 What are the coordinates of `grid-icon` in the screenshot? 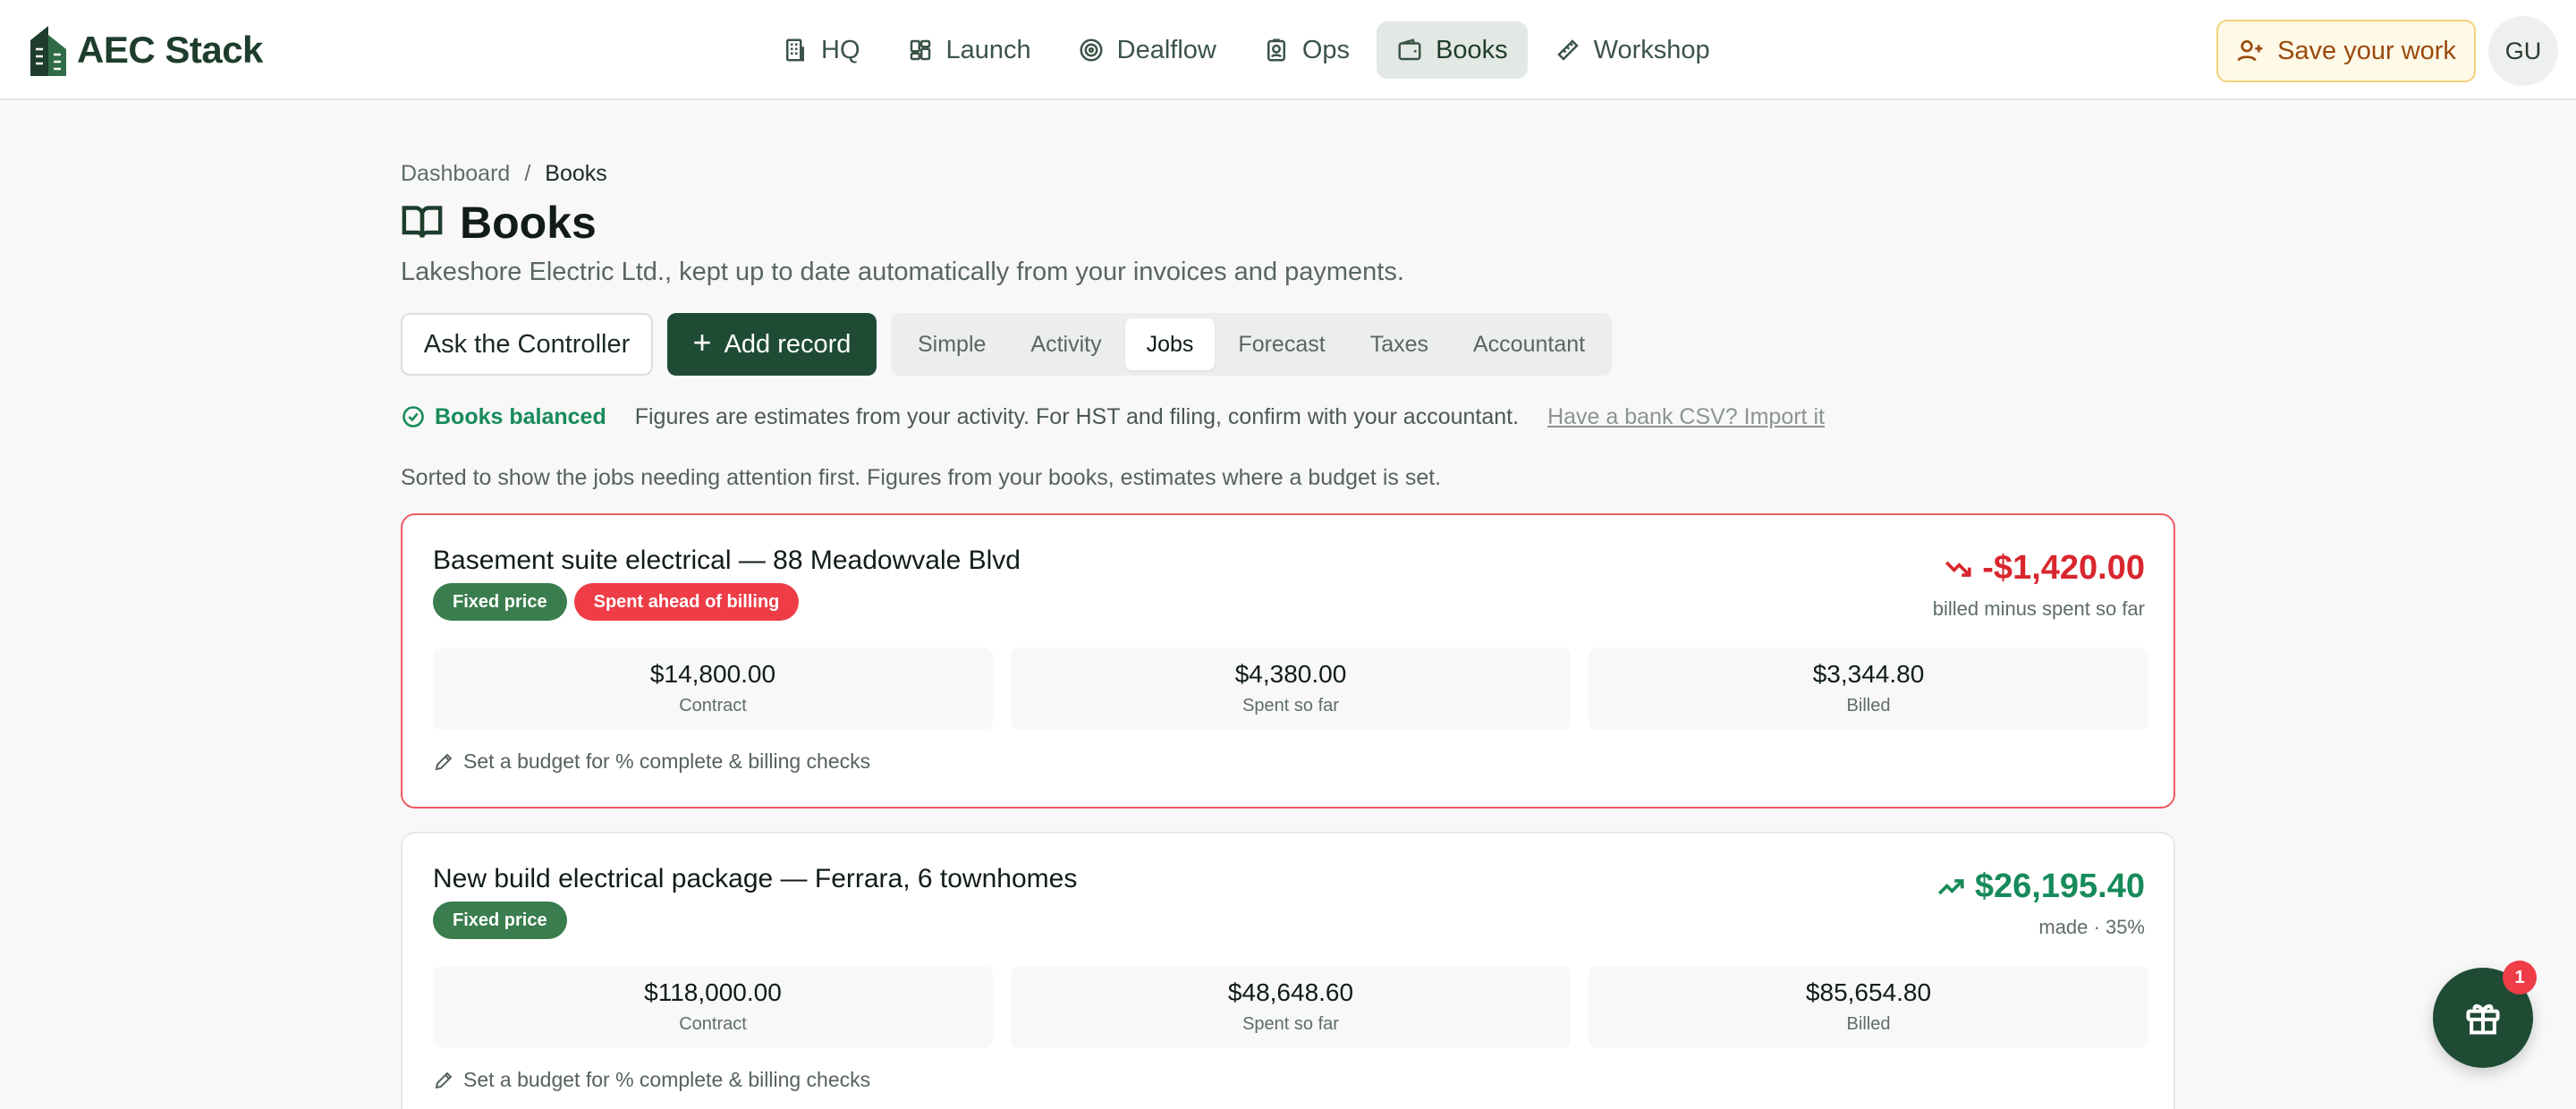 It's located at (920, 50).